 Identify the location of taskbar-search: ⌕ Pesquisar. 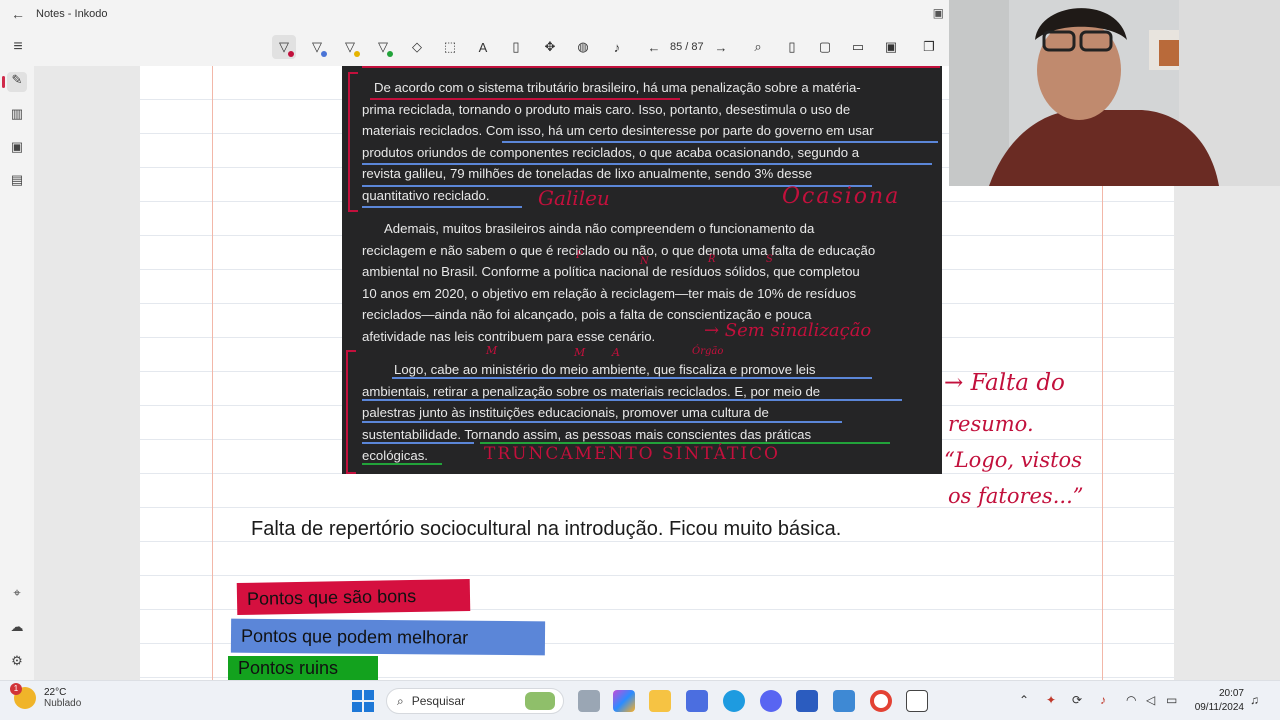
(475, 701).